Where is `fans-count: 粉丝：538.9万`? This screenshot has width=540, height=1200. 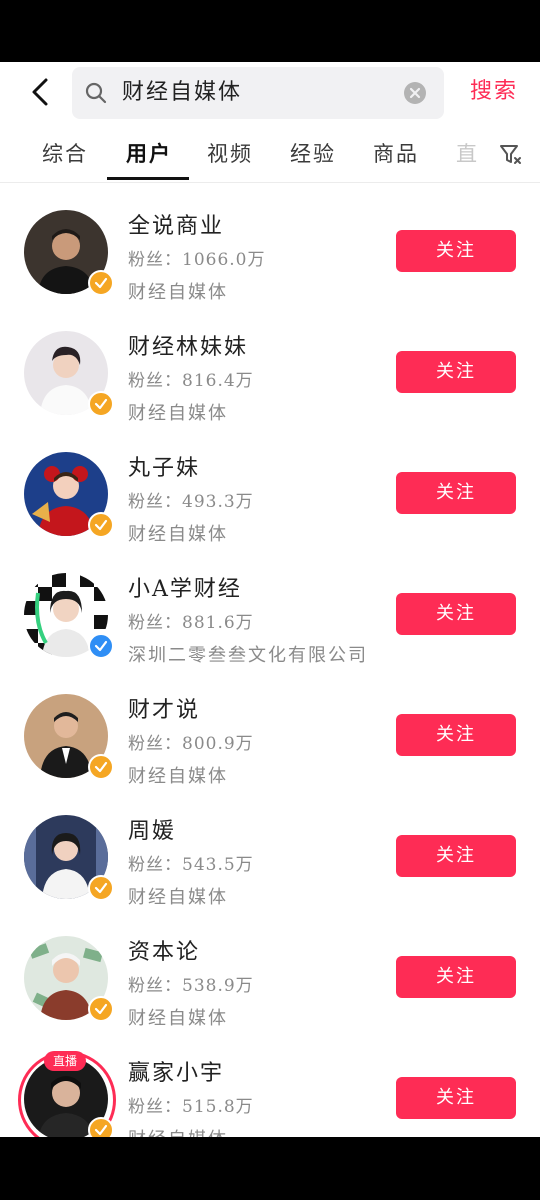 fans-count: 粉丝：538.9万 is located at coordinates (191, 986).